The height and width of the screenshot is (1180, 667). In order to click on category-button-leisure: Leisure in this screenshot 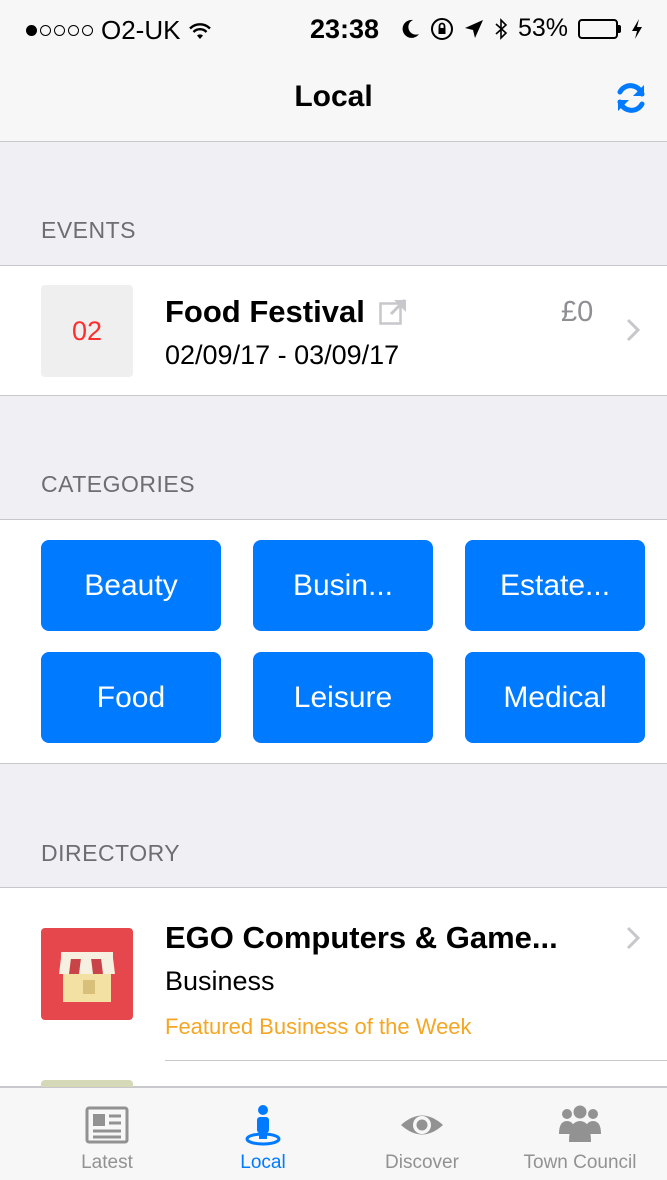, I will do `click(343, 697)`.